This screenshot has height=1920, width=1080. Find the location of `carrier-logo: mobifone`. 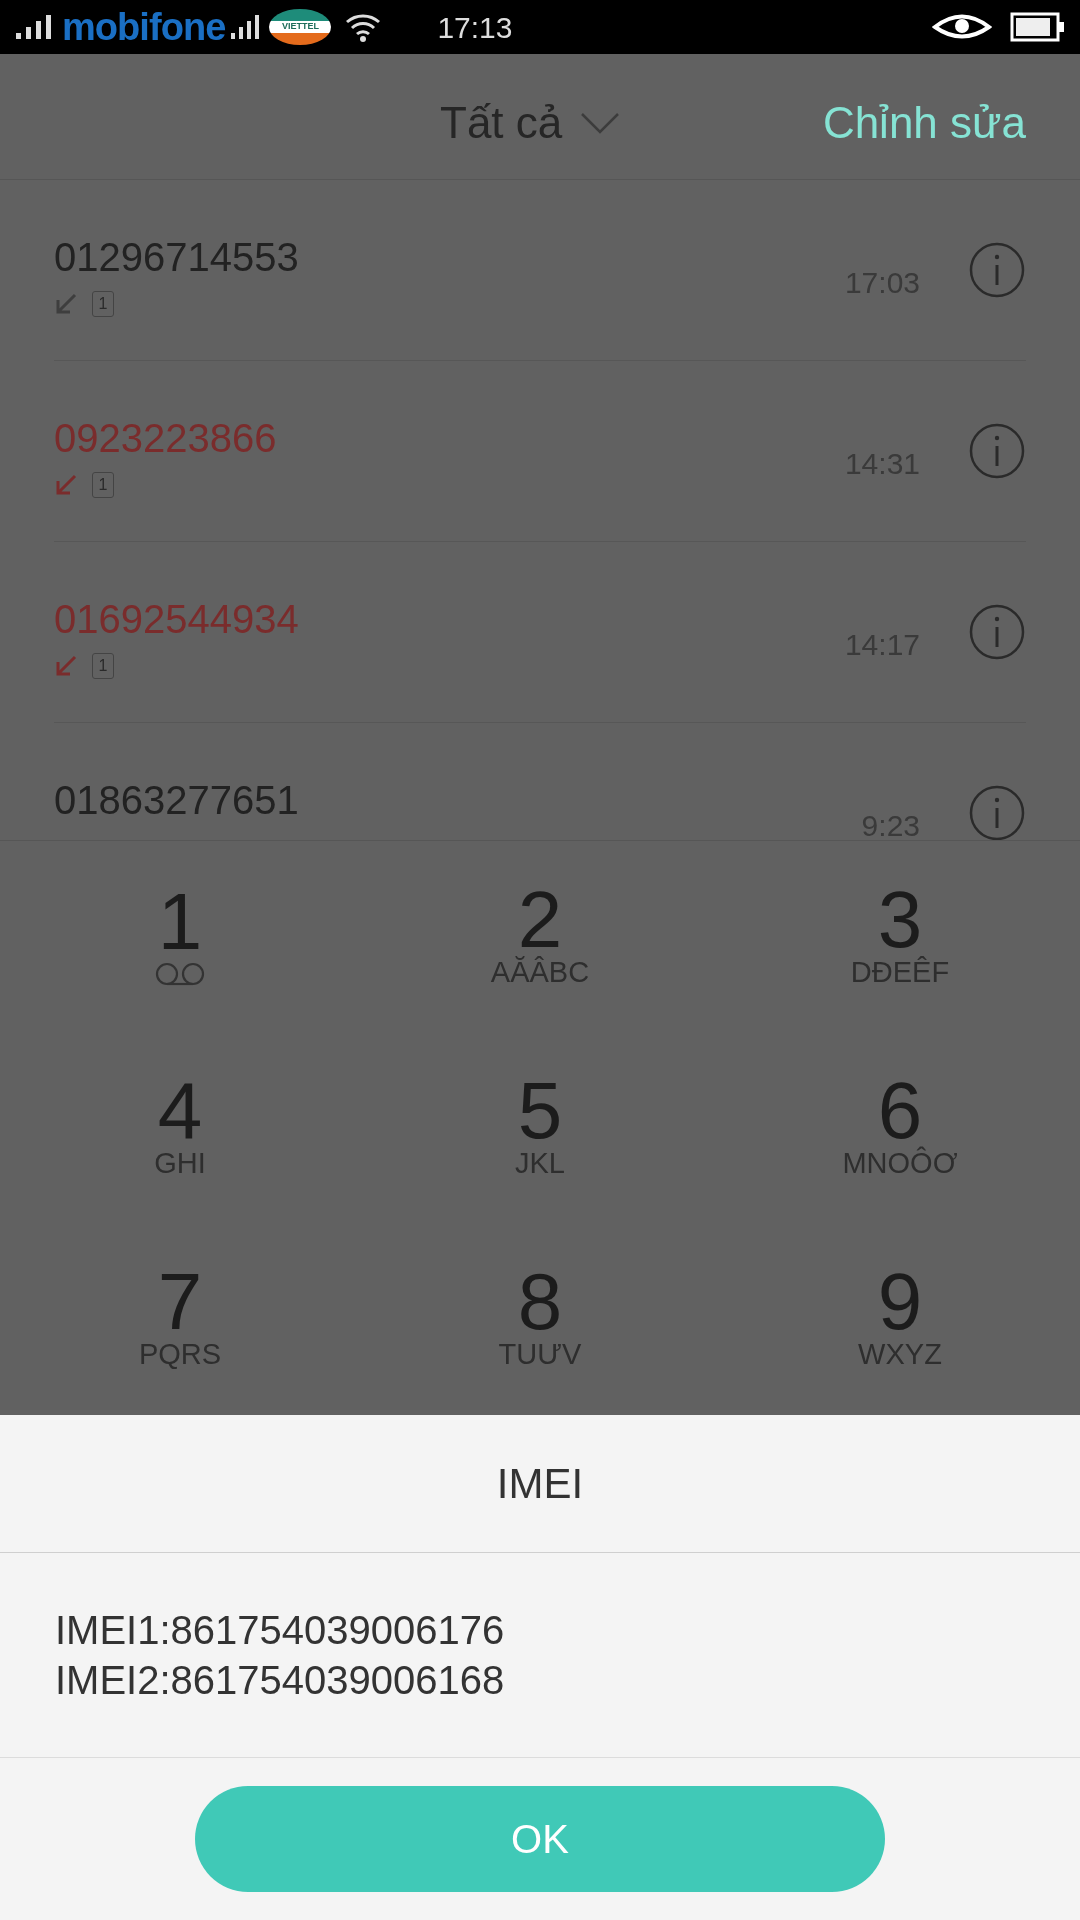

carrier-logo: mobifone is located at coordinates (144, 27).